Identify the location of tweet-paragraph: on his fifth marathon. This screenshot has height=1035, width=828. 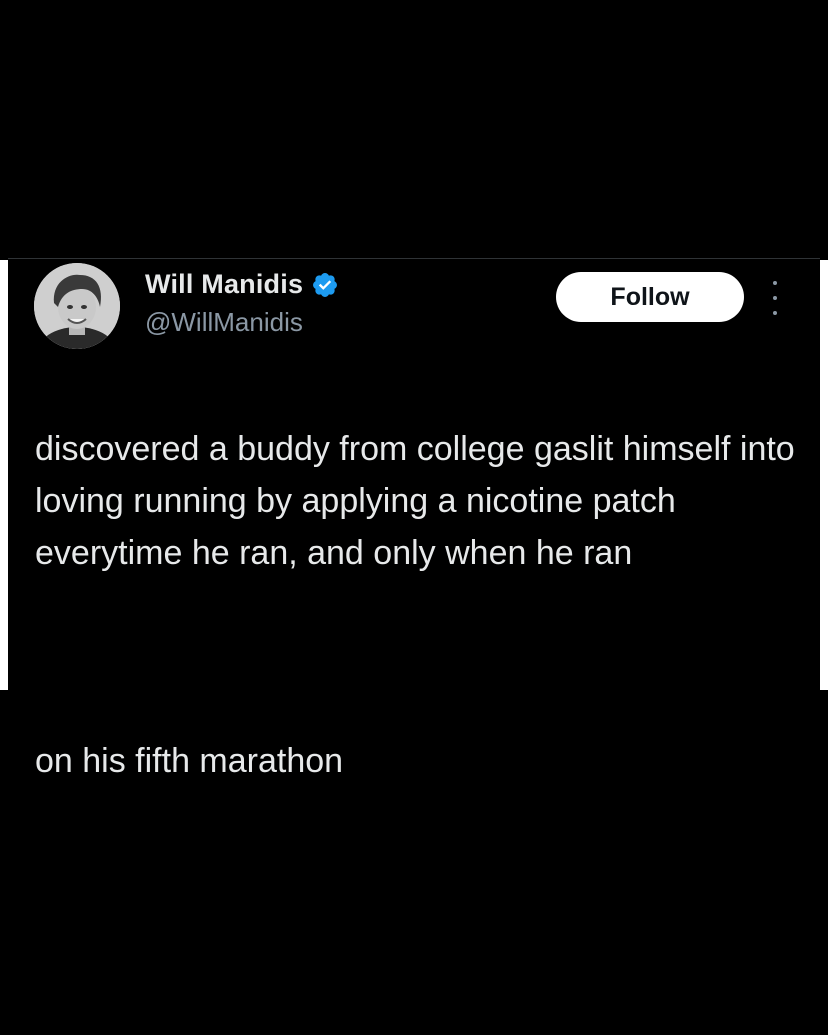
(189, 761).